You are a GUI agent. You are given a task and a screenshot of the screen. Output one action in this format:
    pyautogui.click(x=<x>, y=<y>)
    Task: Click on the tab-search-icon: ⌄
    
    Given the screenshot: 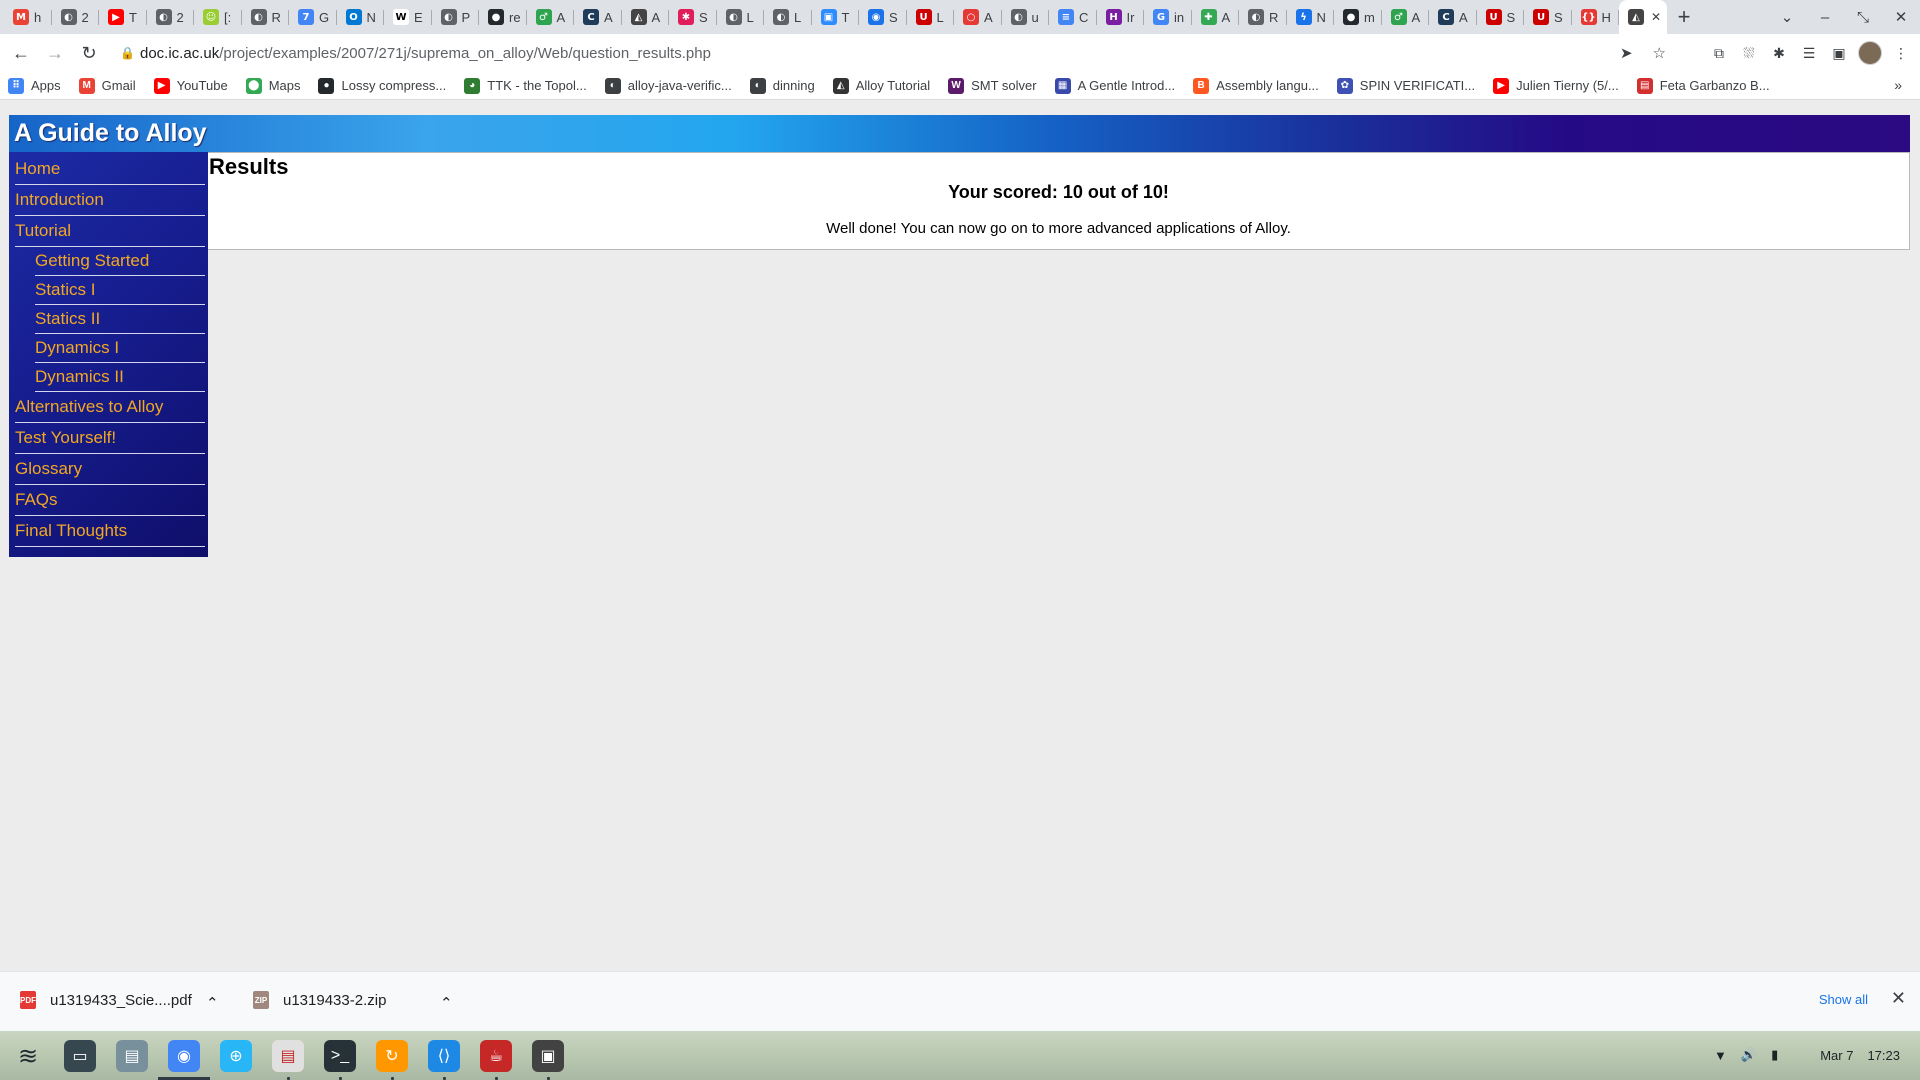 What is the action you would take?
    pyautogui.click(x=1787, y=17)
    